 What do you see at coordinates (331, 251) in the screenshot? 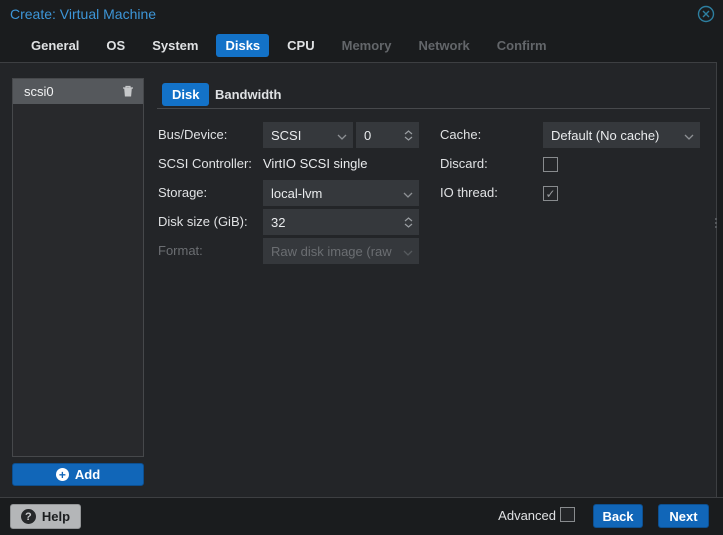
I see `format-combo-value: Raw disk image (raw` at bounding box center [331, 251].